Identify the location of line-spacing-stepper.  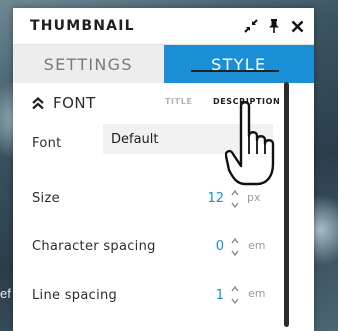
(235, 295).